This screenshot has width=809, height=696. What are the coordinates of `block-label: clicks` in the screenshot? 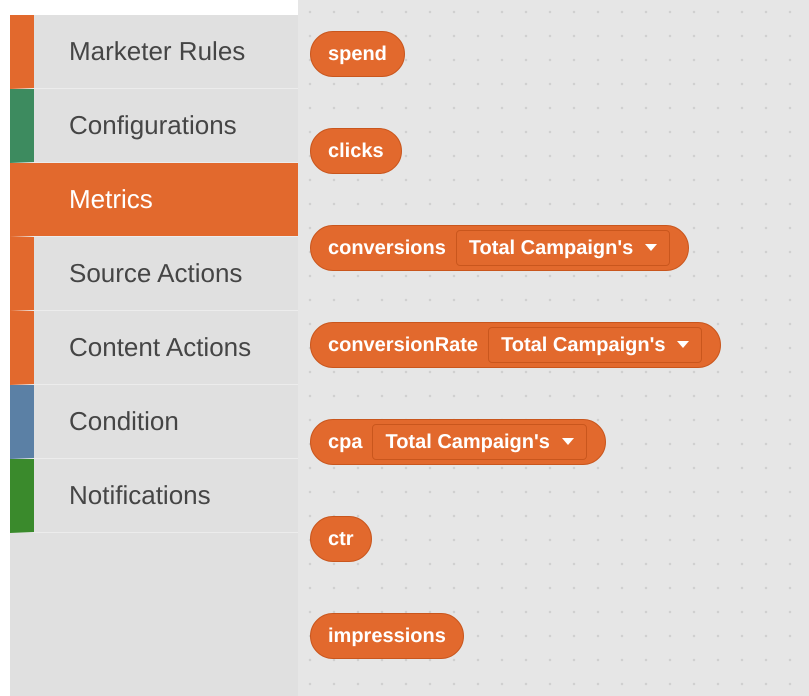 It's located at (356, 151).